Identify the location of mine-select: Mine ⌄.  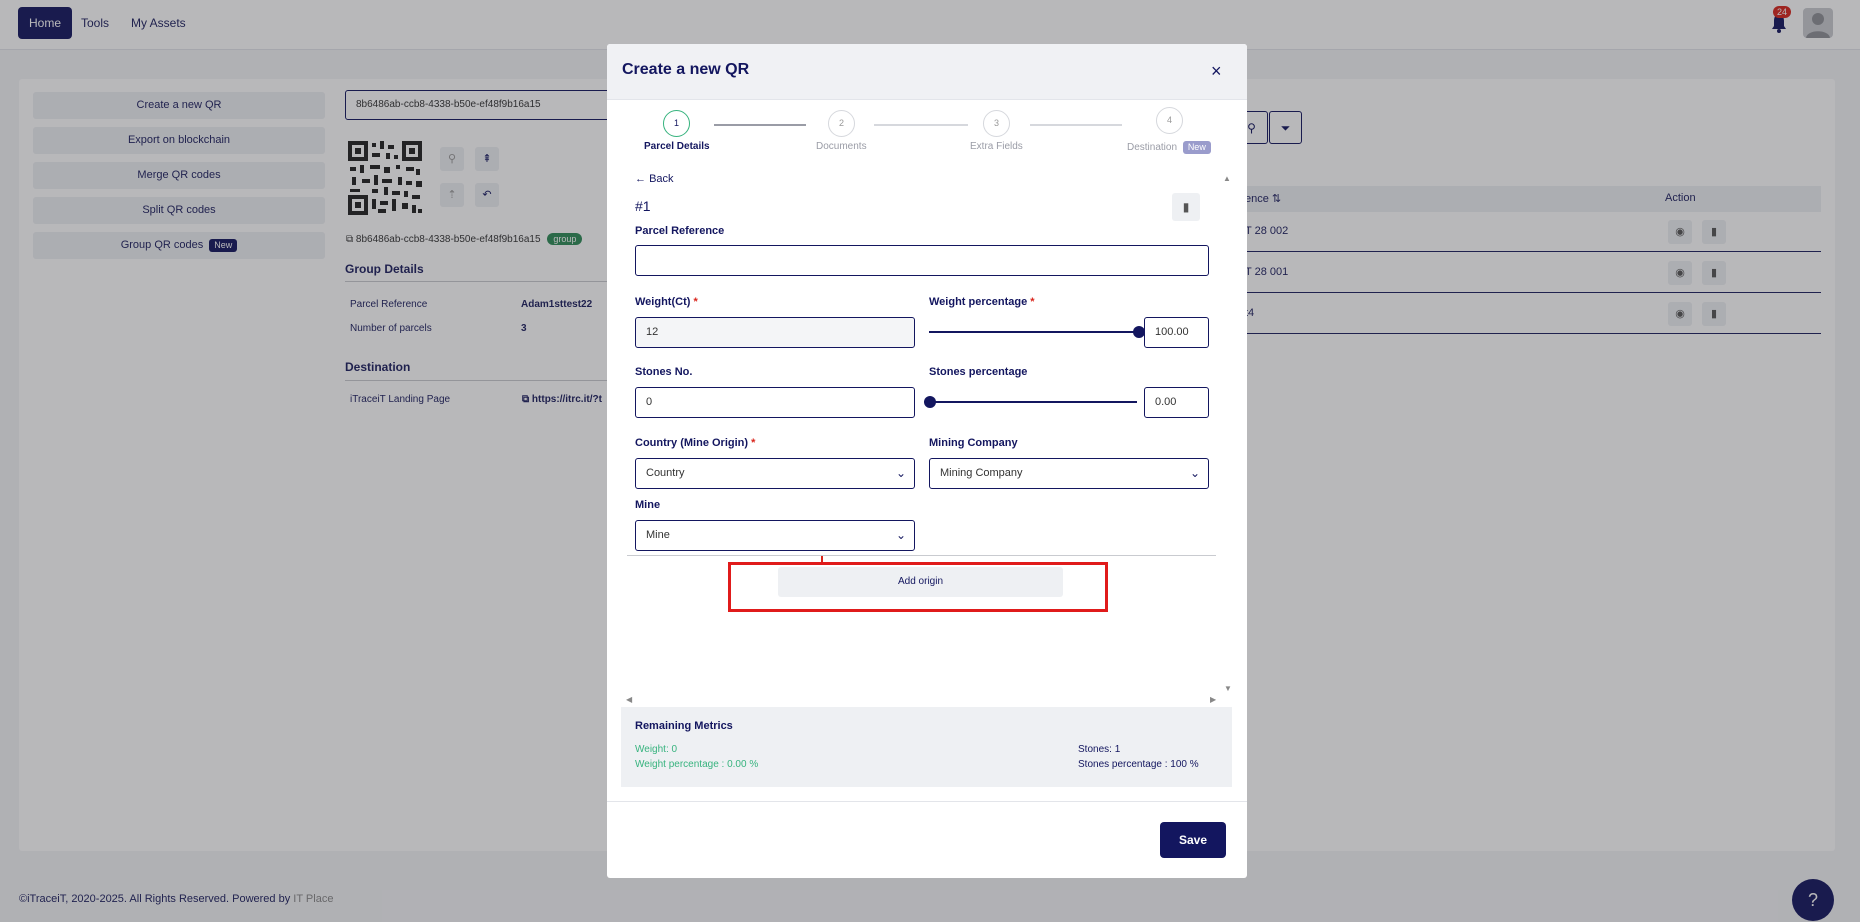
(775, 535).